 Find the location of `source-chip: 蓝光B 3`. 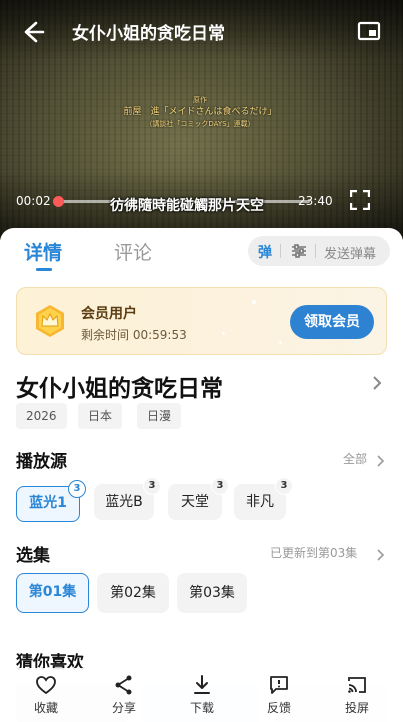

source-chip: 蓝光B 3 is located at coordinates (127, 498).